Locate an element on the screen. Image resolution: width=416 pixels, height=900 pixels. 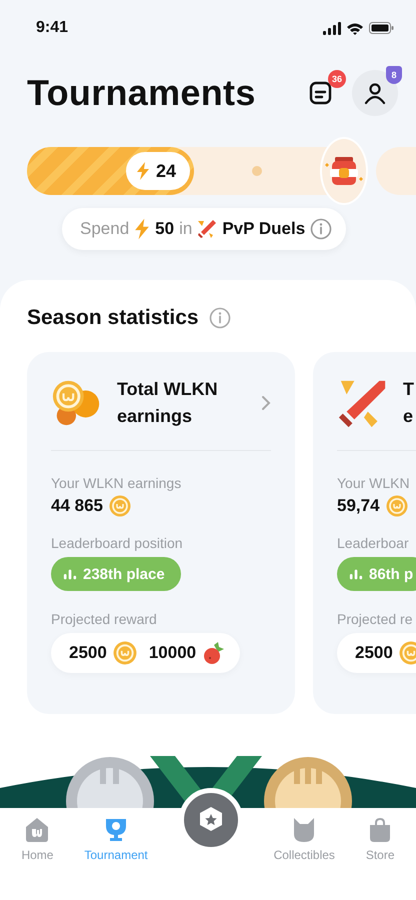
quest-prefix: Spend is located at coordinates (105, 229).